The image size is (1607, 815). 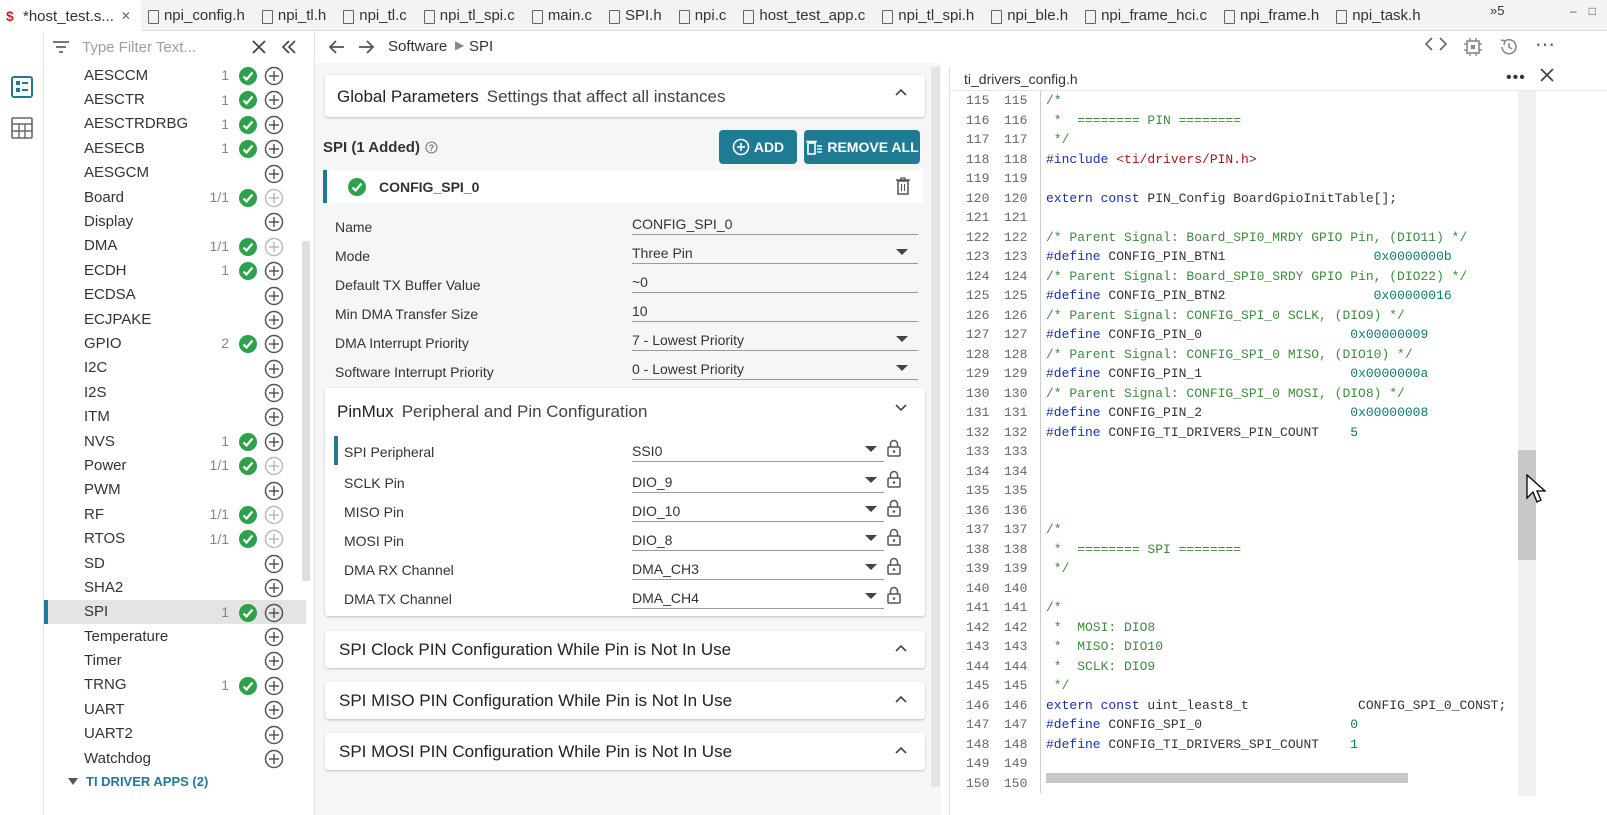 What do you see at coordinates (1379, 15) in the screenshot?
I see `editor-tab: npi_task.h` at bounding box center [1379, 15].